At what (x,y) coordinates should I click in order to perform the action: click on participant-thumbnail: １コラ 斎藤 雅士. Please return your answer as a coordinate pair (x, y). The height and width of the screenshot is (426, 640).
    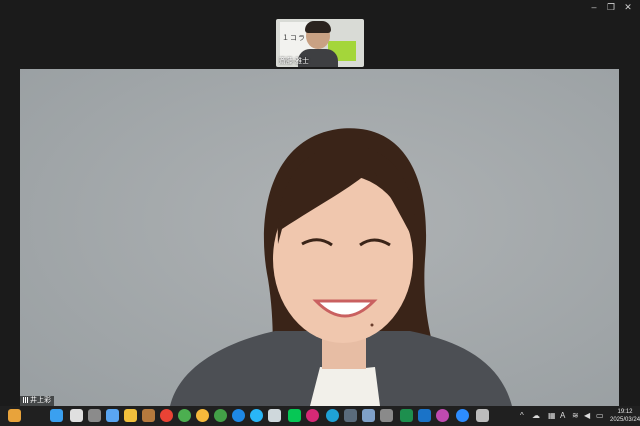
    Looking at the image, I should click on (320, 43).